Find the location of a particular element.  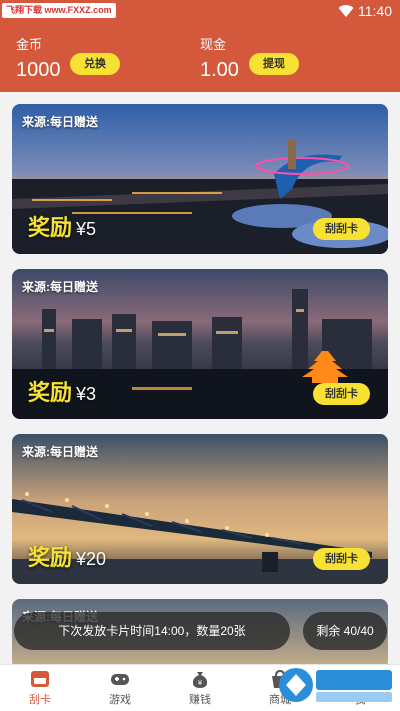

tab-label: 刮卡 is located at coordinates (40, 700).